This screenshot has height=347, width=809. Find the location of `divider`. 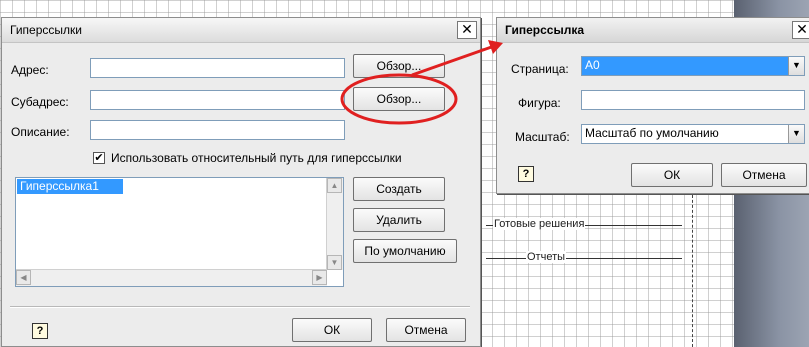

divider is located at coordinates (240, 307).